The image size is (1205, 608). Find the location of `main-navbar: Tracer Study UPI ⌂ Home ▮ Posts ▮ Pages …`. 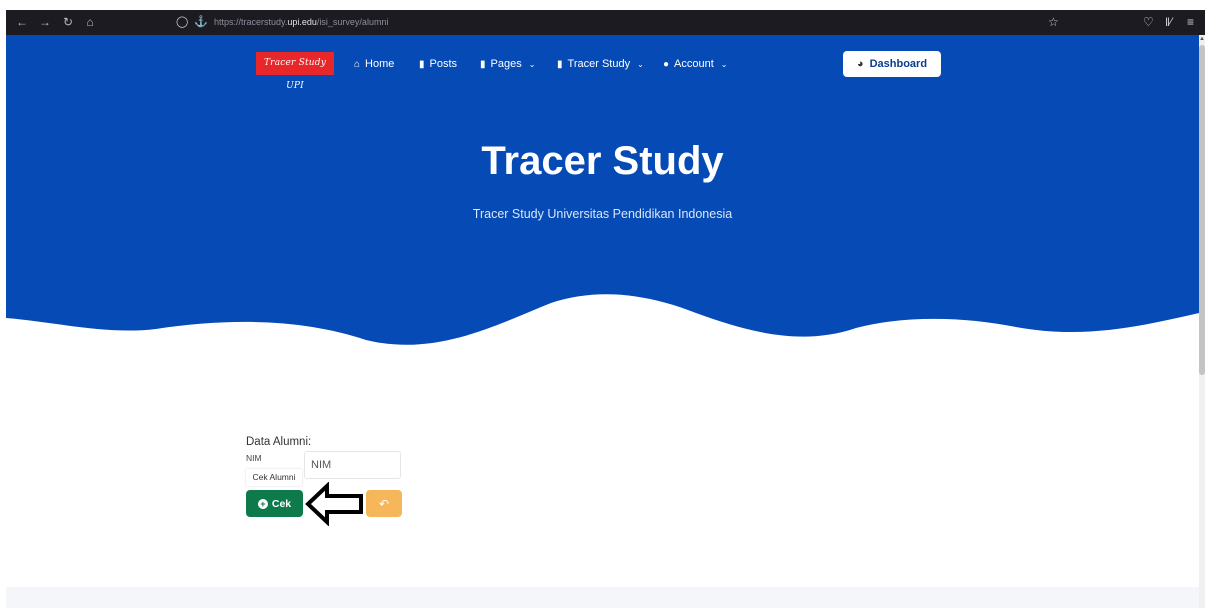

main-navbar: Tracer Study UPI ⌂ Home ▮ Posts ▮ Pages … is located at coordinates (602, 64).